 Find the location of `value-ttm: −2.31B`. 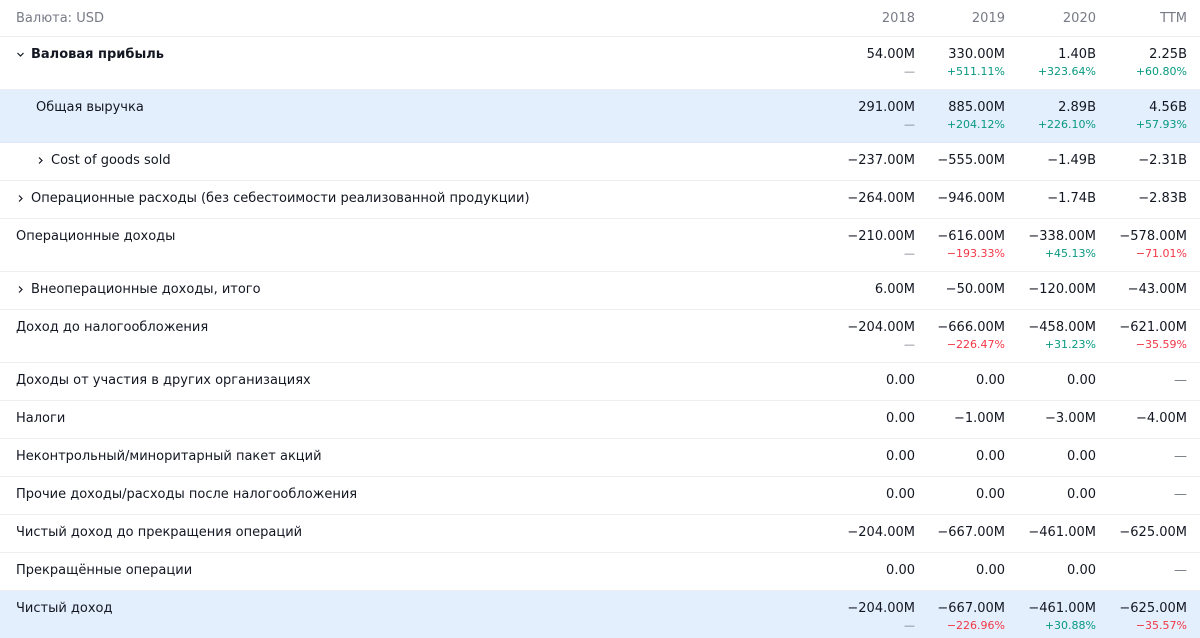

value-ttm: −2.31B is located at coordinates (1162, 160).